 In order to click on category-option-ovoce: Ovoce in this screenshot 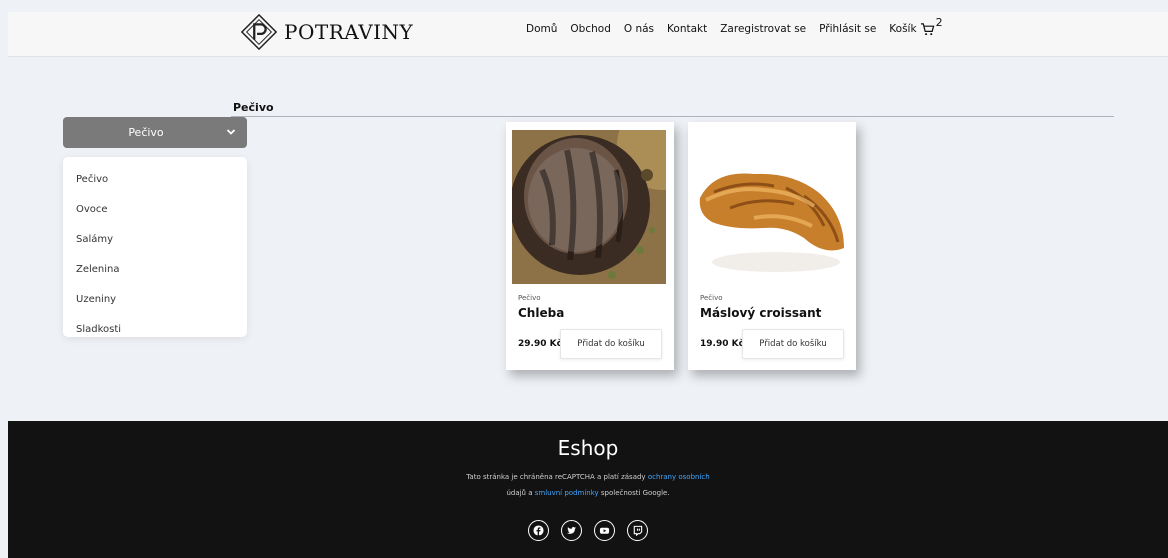, I will do `click(155, 210)`.